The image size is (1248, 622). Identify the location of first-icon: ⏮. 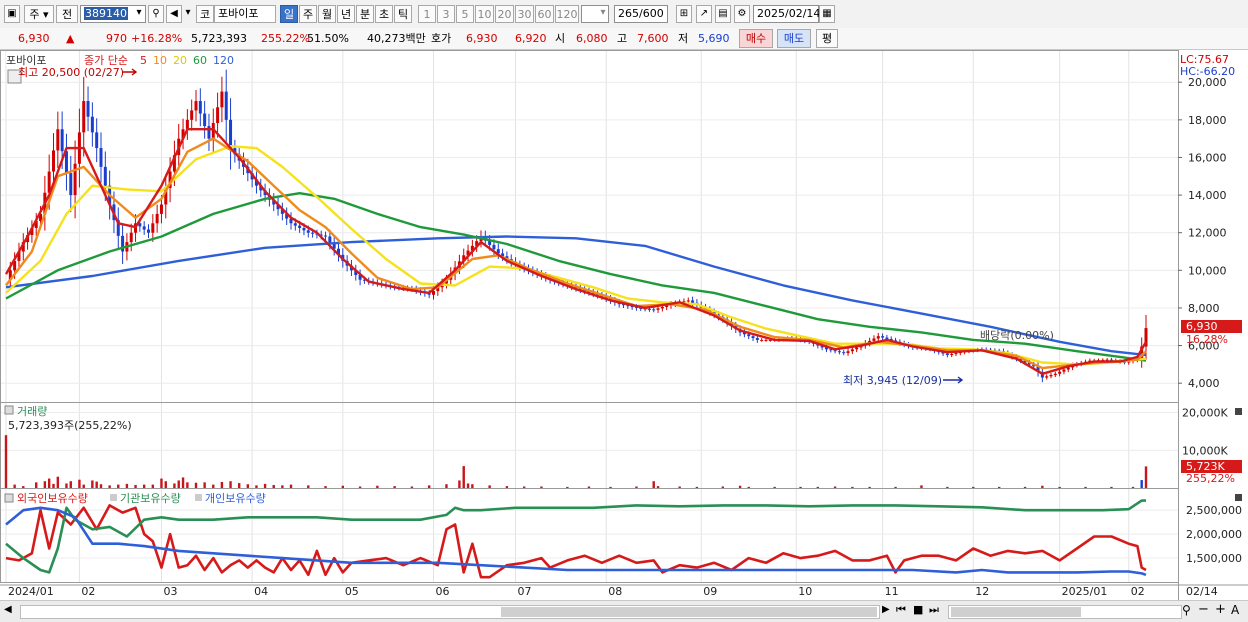
(901, 610).